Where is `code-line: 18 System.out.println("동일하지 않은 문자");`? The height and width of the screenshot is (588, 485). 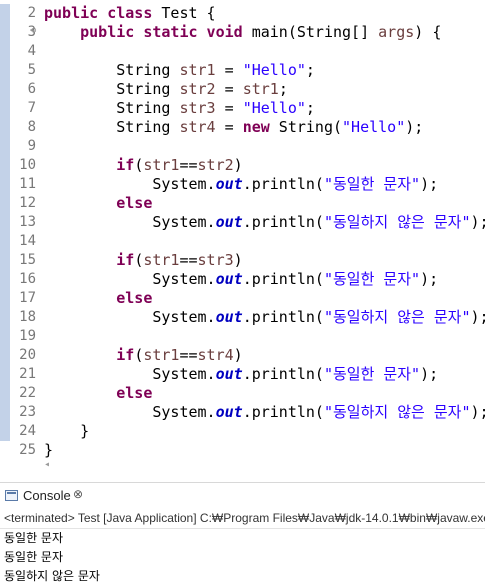
code-line: 18 System.out.println("동일하지 않은 문자"); is located at coordinates (242, 317).